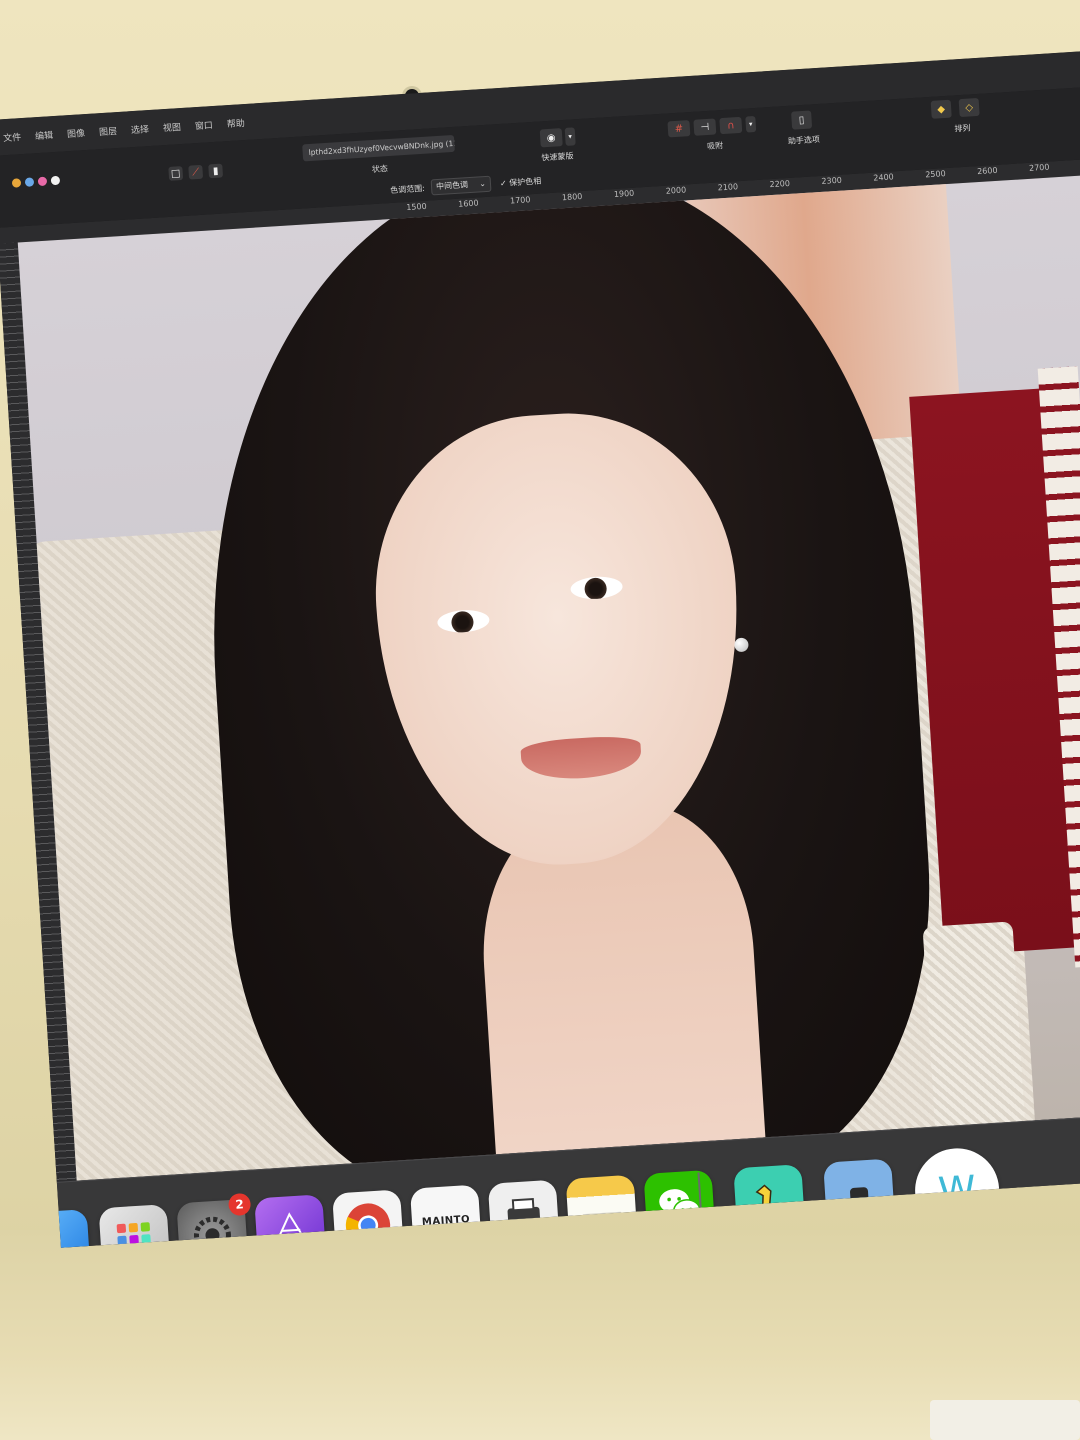 The width and height of the screenshot is (1080, 1440). I want to click on ruler-tick: 2400, so click(883, 177).